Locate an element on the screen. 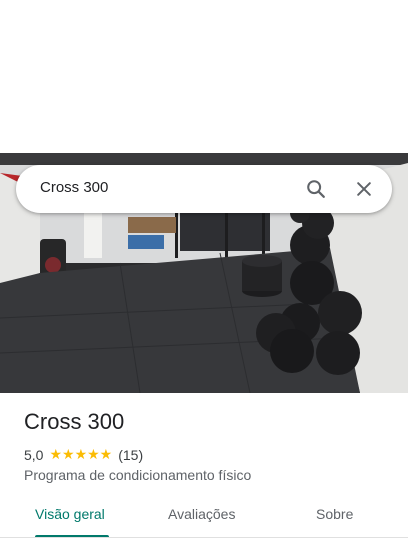 This screenshot has height=546, width=408. tab-bar: Visão geral Avaliações Sobre is located at coordinates (204, 517).